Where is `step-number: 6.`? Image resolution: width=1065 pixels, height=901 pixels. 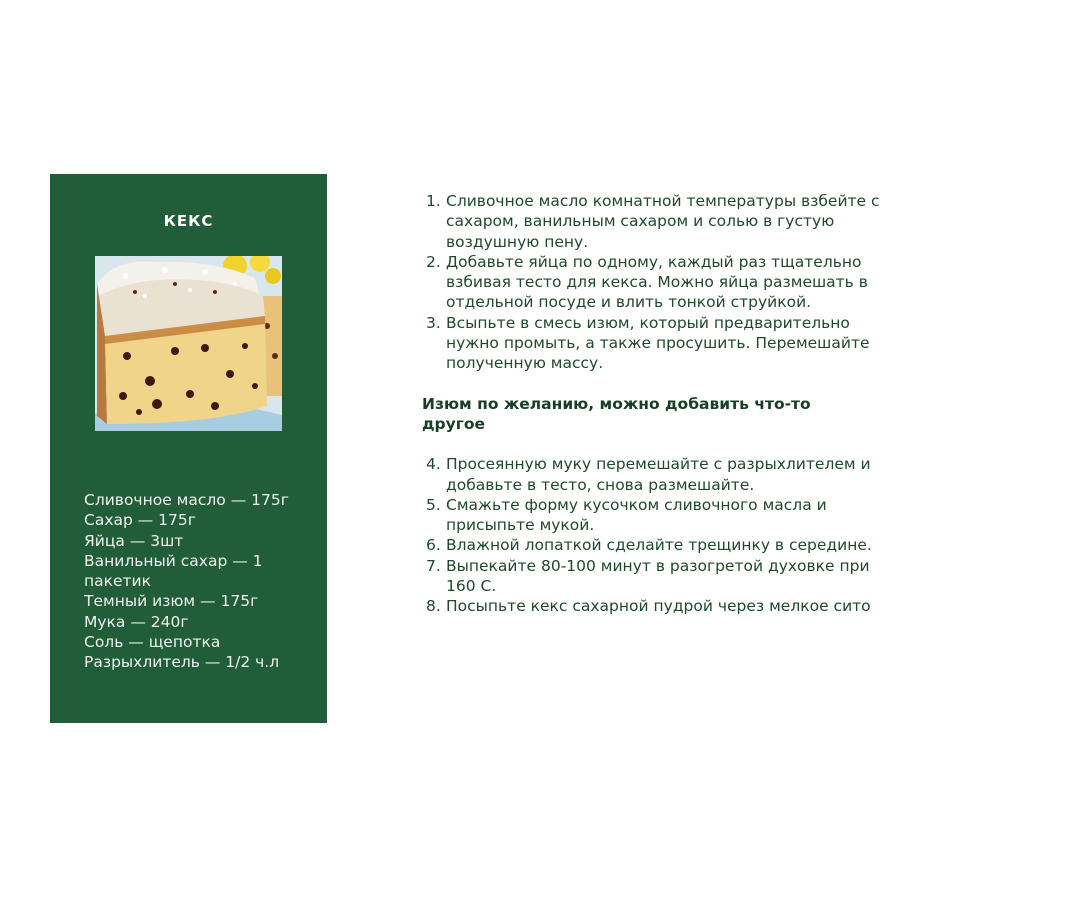 step-number: 6. is located at coordinates (433, 545).